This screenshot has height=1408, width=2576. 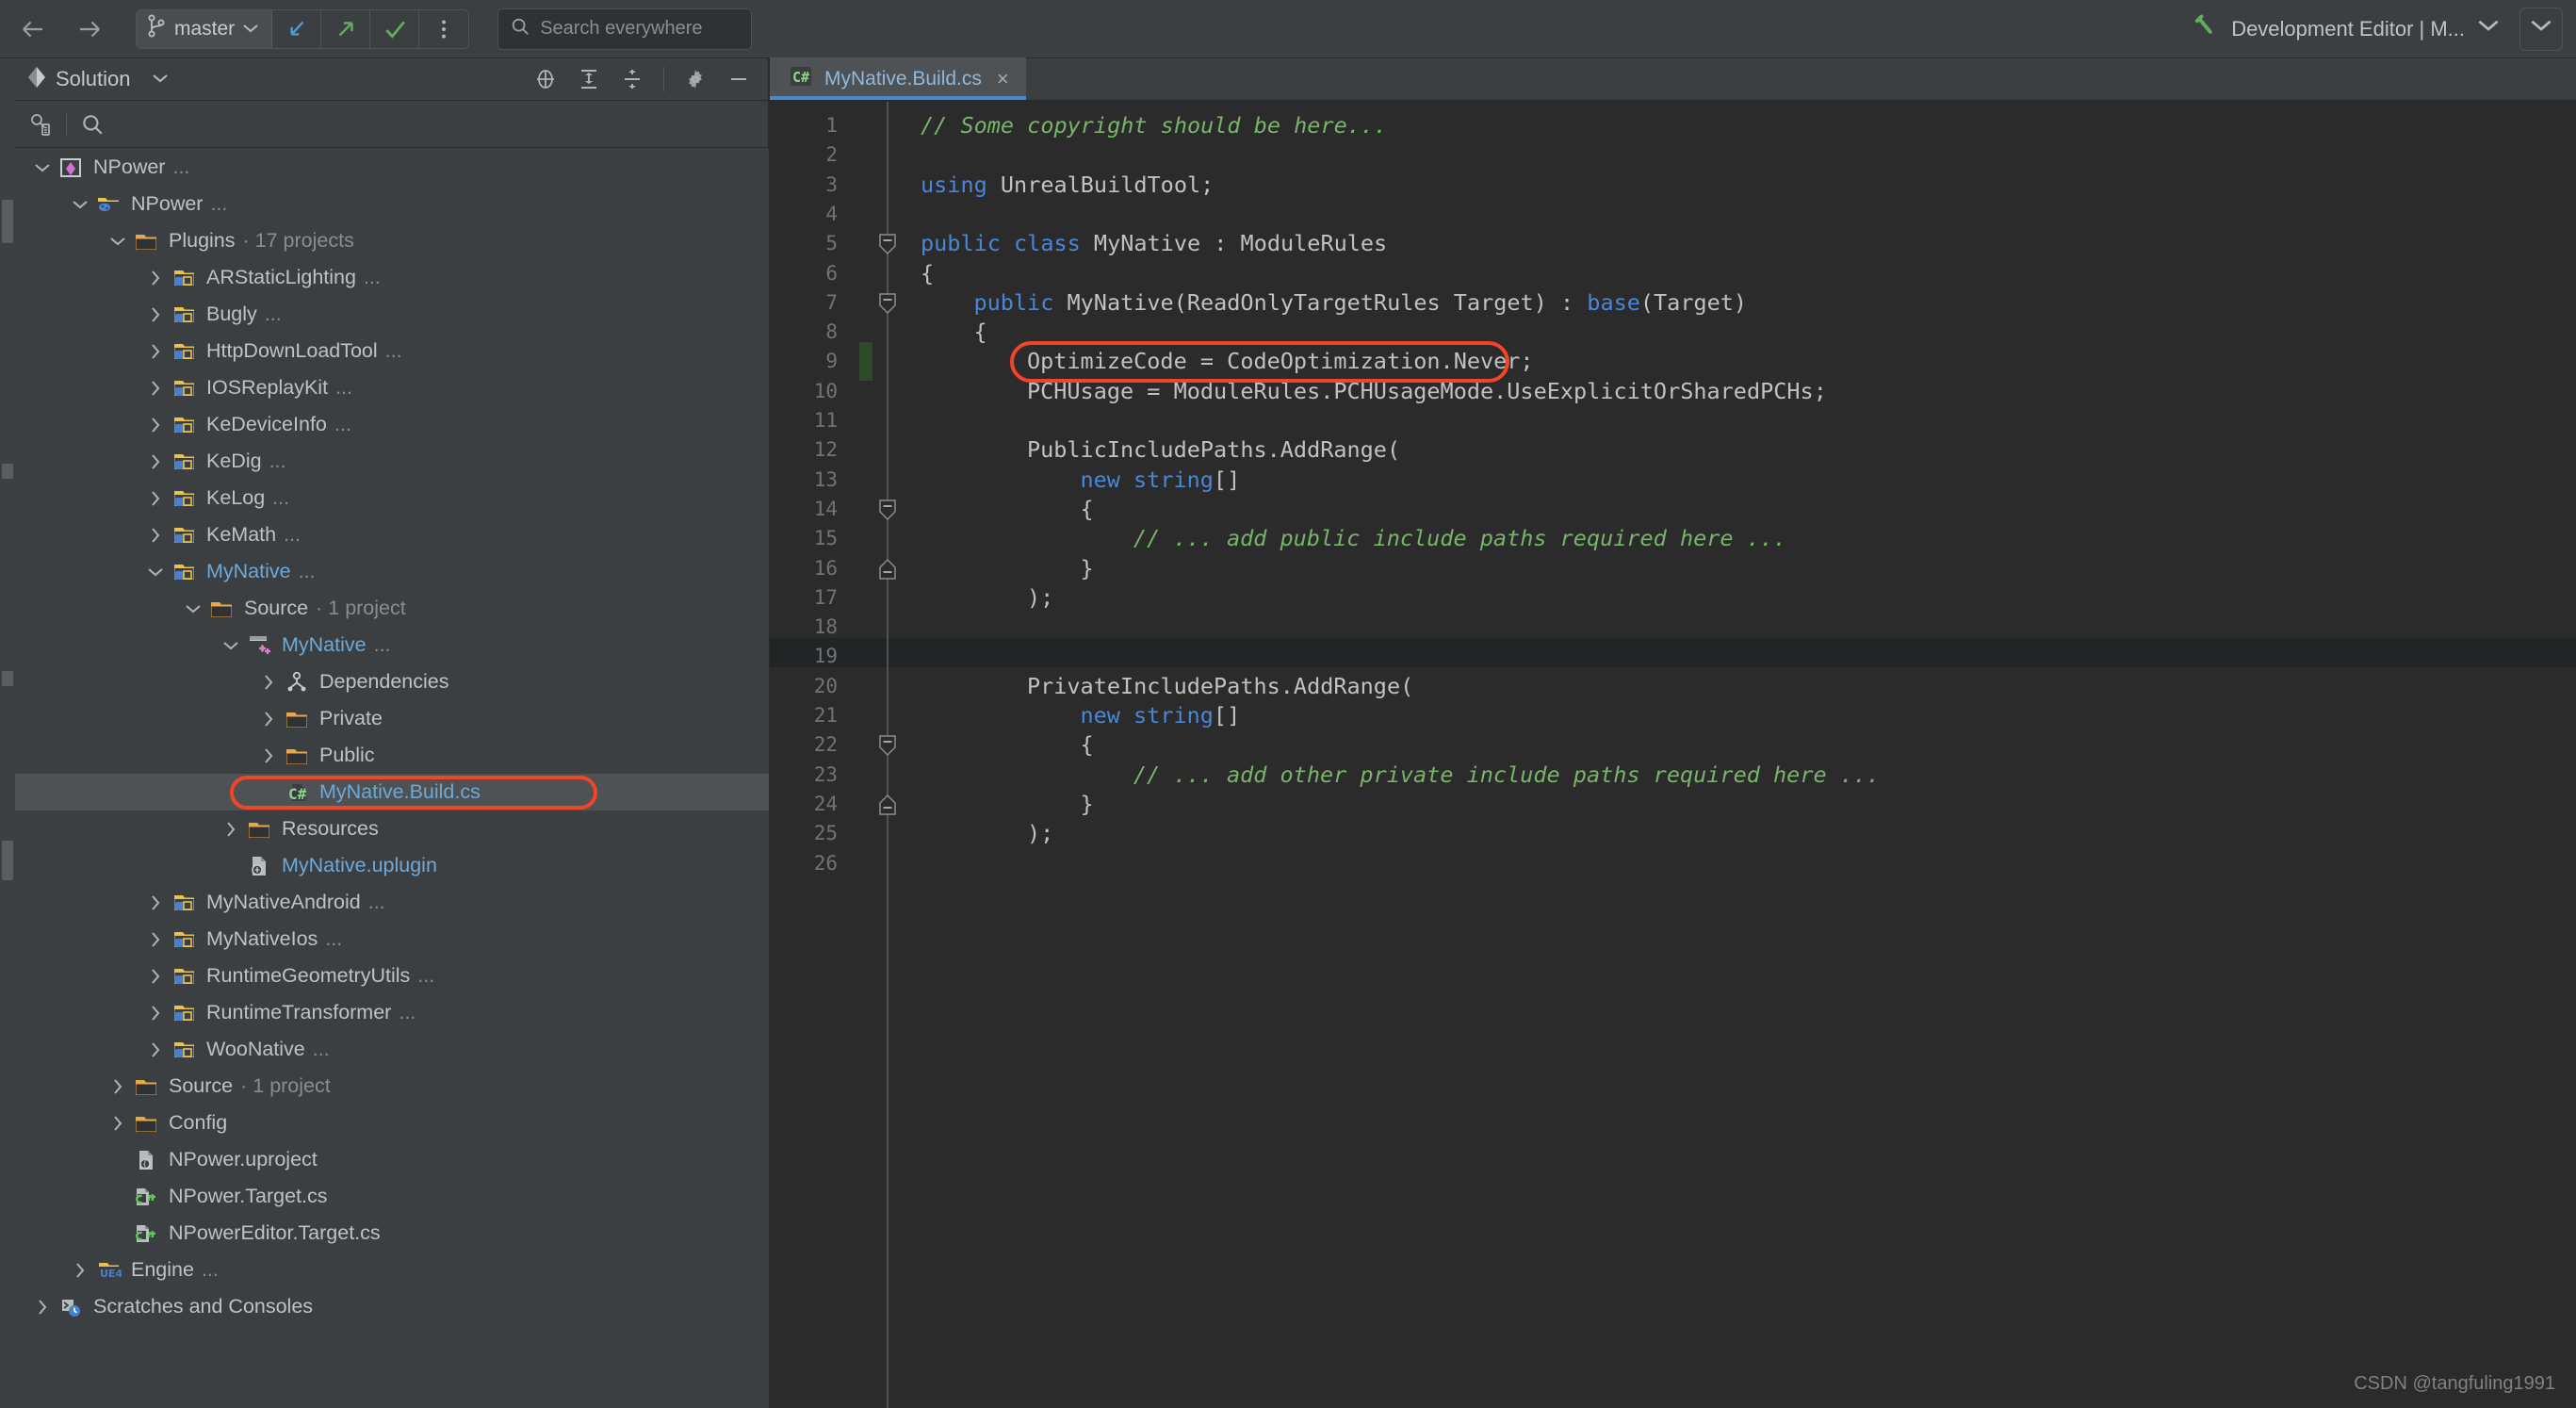 I want to click on update-project-icon, so click(x=297, y=28).